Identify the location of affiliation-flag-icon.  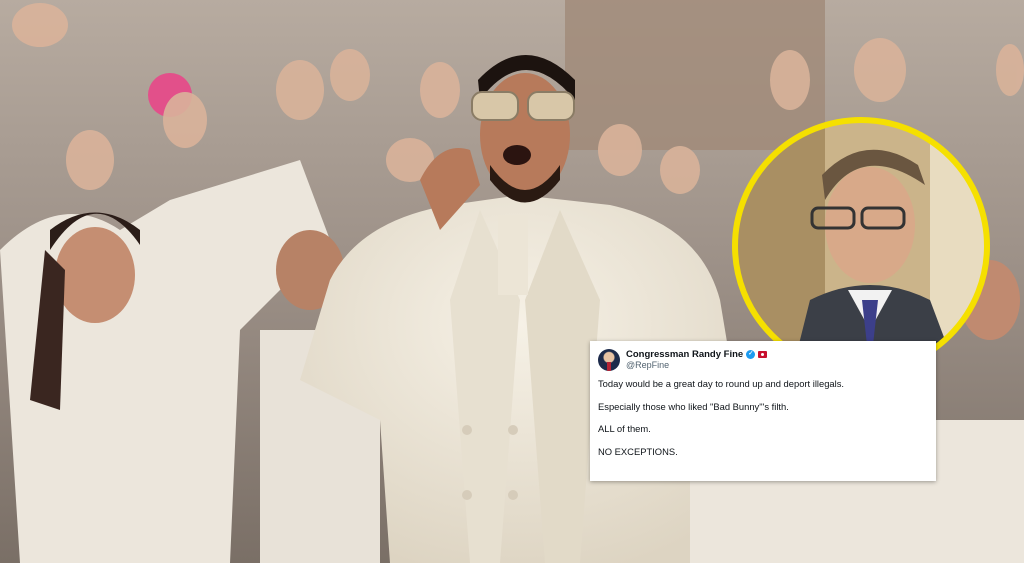
(763, 354).